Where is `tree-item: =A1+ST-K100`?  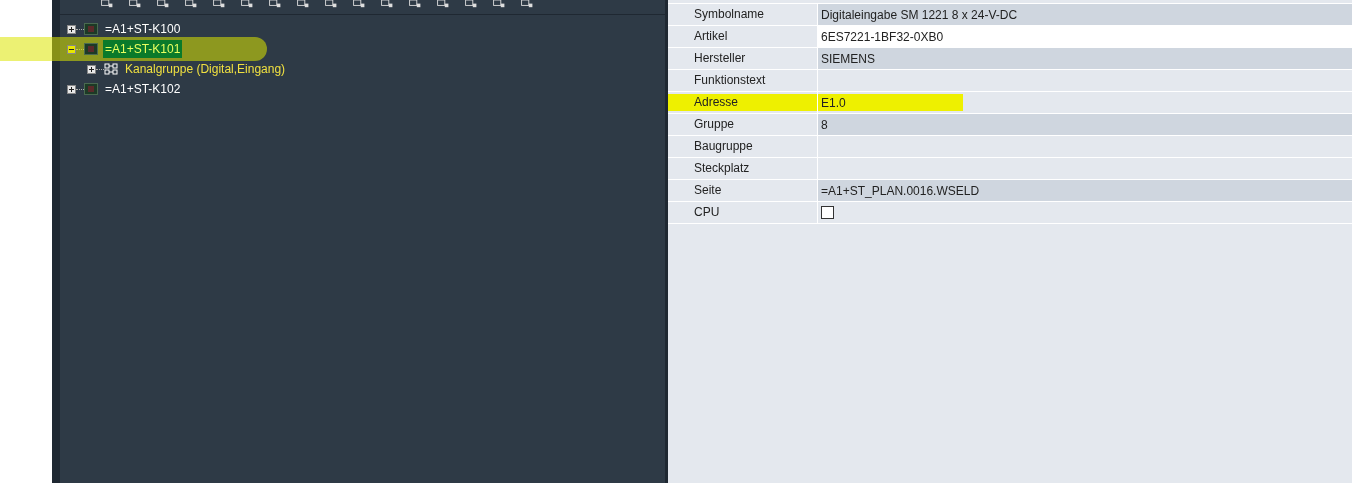 tree-item: =A1+ST-K100 is located at coordinates (143, 29).